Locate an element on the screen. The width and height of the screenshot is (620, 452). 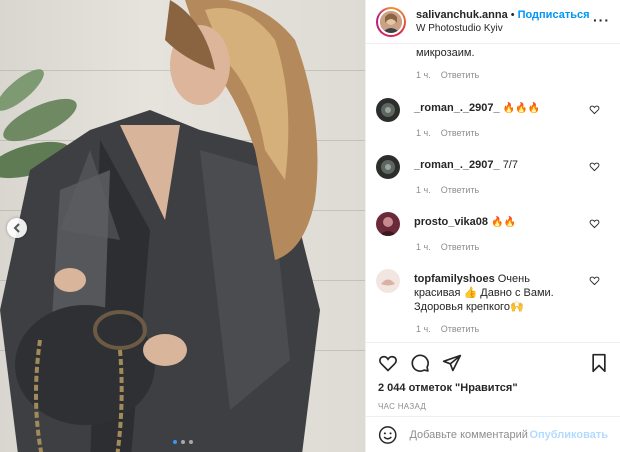
commenter-username: prosto_vika08 is located at coordinates (451, 222).